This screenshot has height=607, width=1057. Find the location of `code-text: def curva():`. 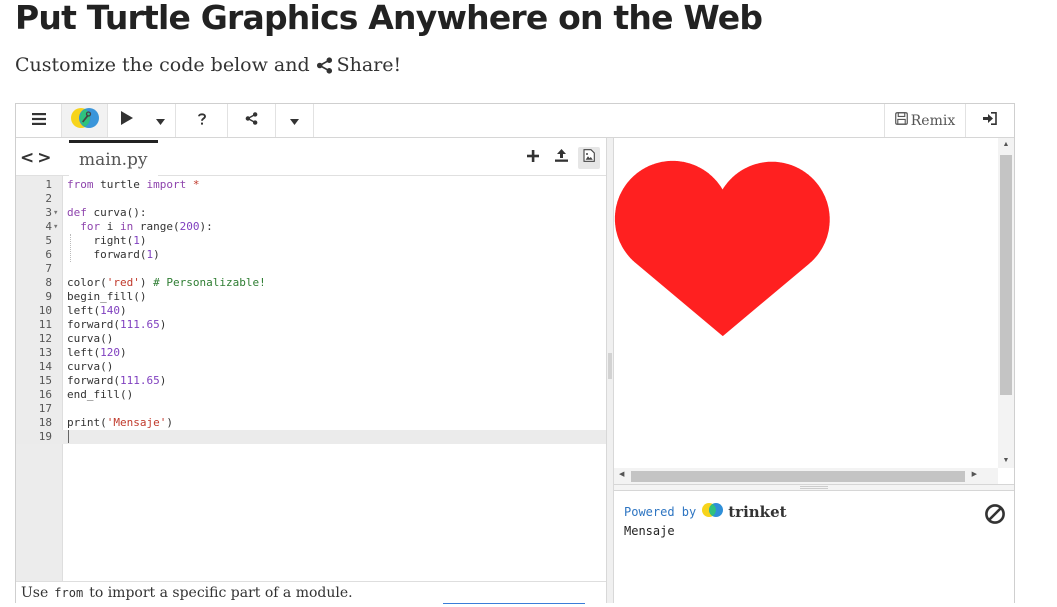

code-text: def curva(): is located at coordinates (107, 212).